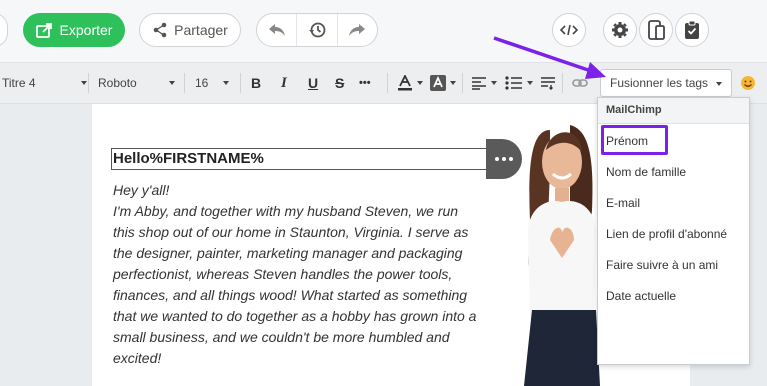  I want to click on history-button, so click(317, 30).